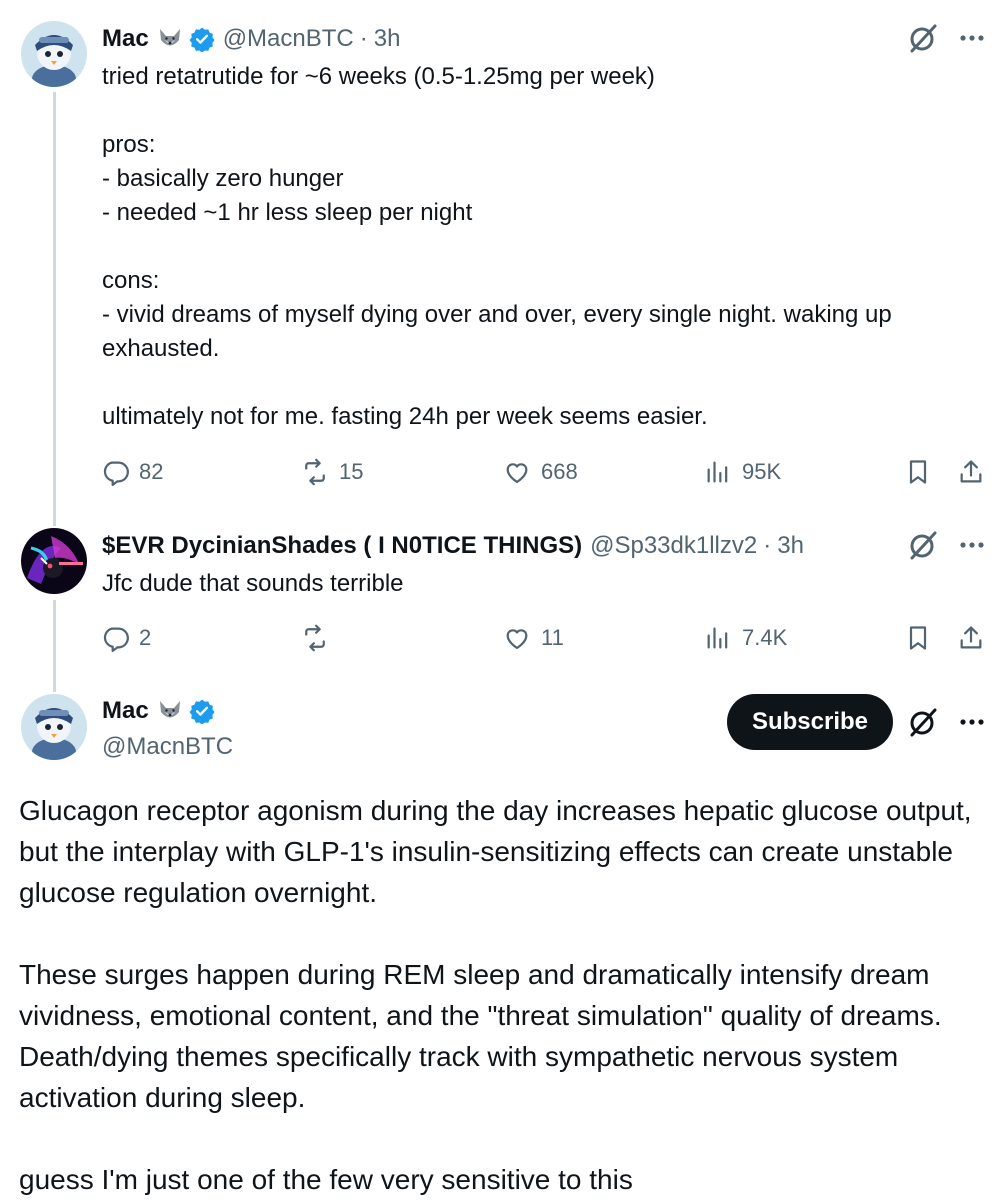  I want to click on action-bar: 2 11 7.4K, so click(543, 638).